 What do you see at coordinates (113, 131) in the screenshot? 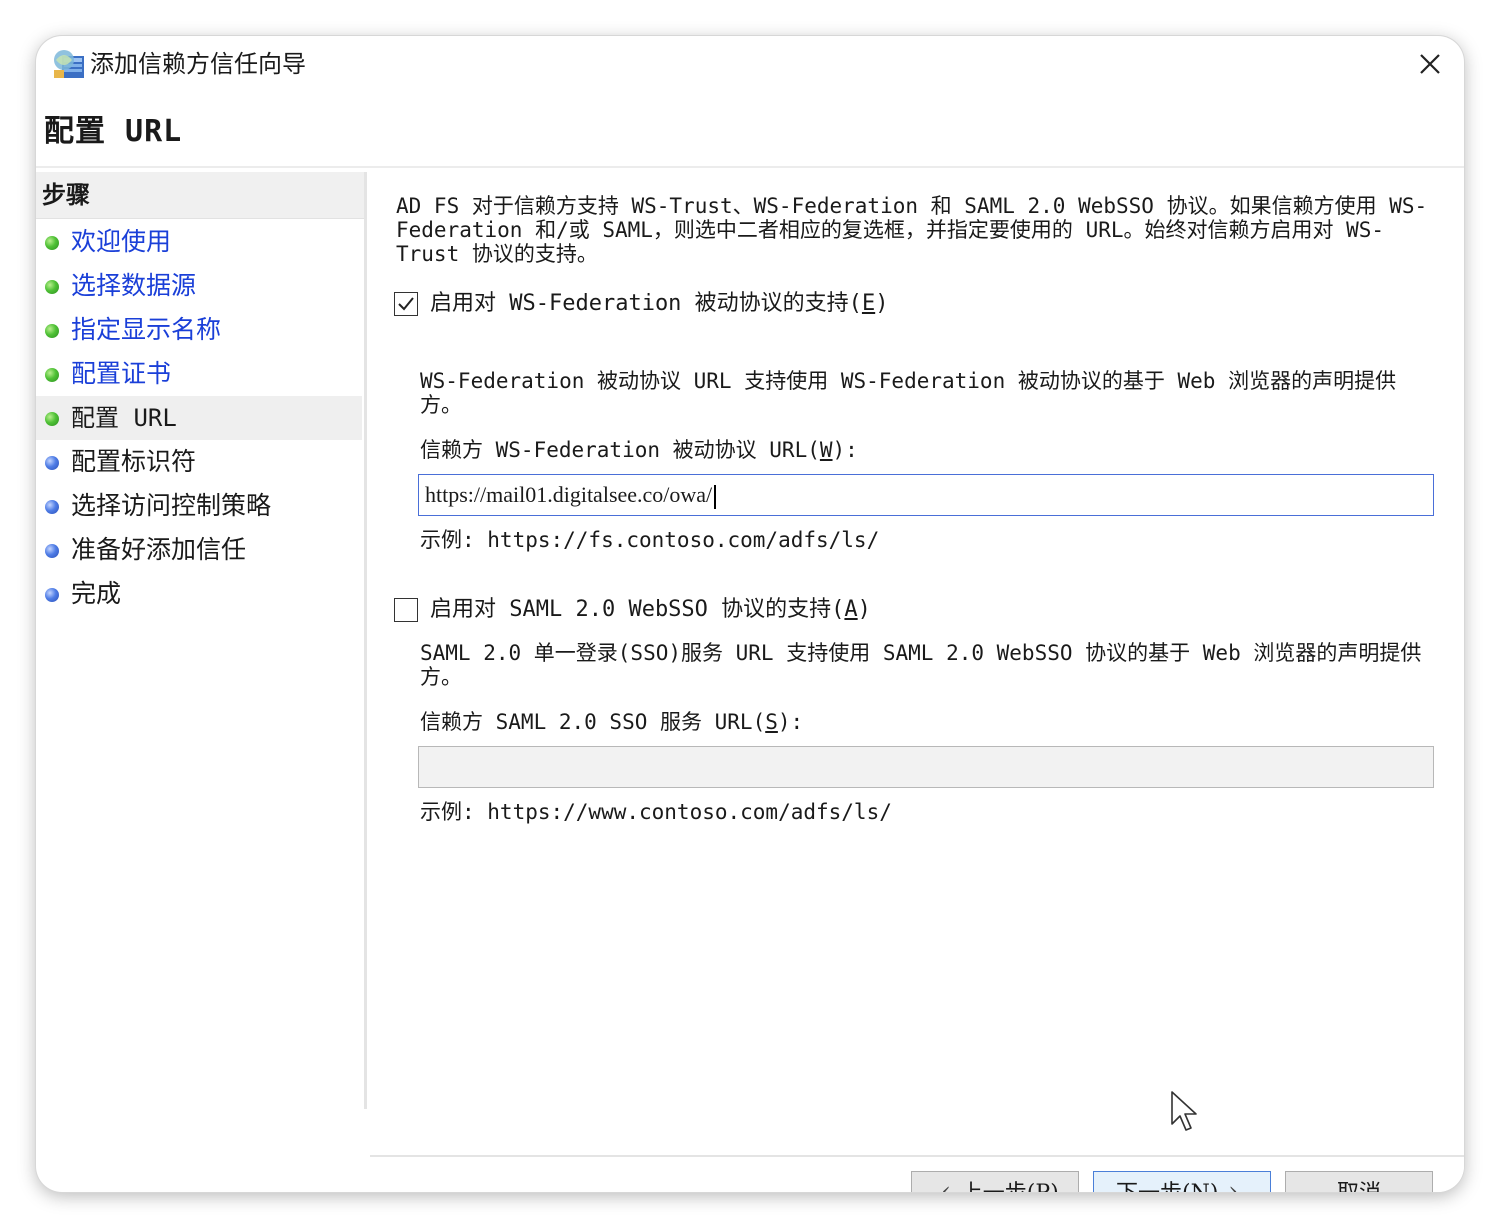
I see `page-title: 配置 URL` at bounding box center [113, 131].